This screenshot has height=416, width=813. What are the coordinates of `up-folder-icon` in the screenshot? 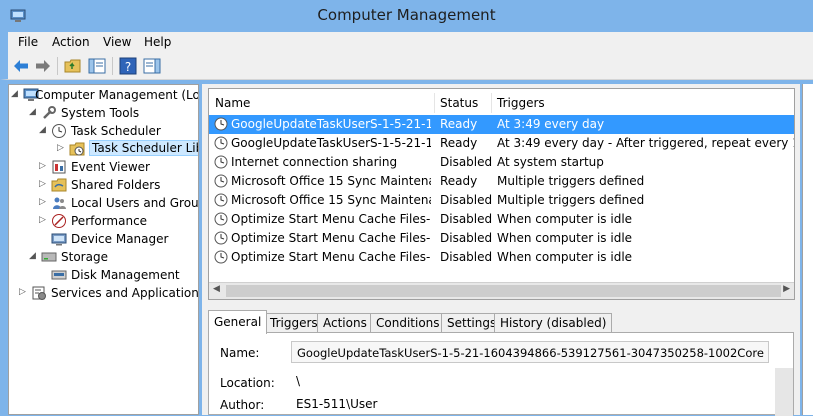 It's located at (73, 66).